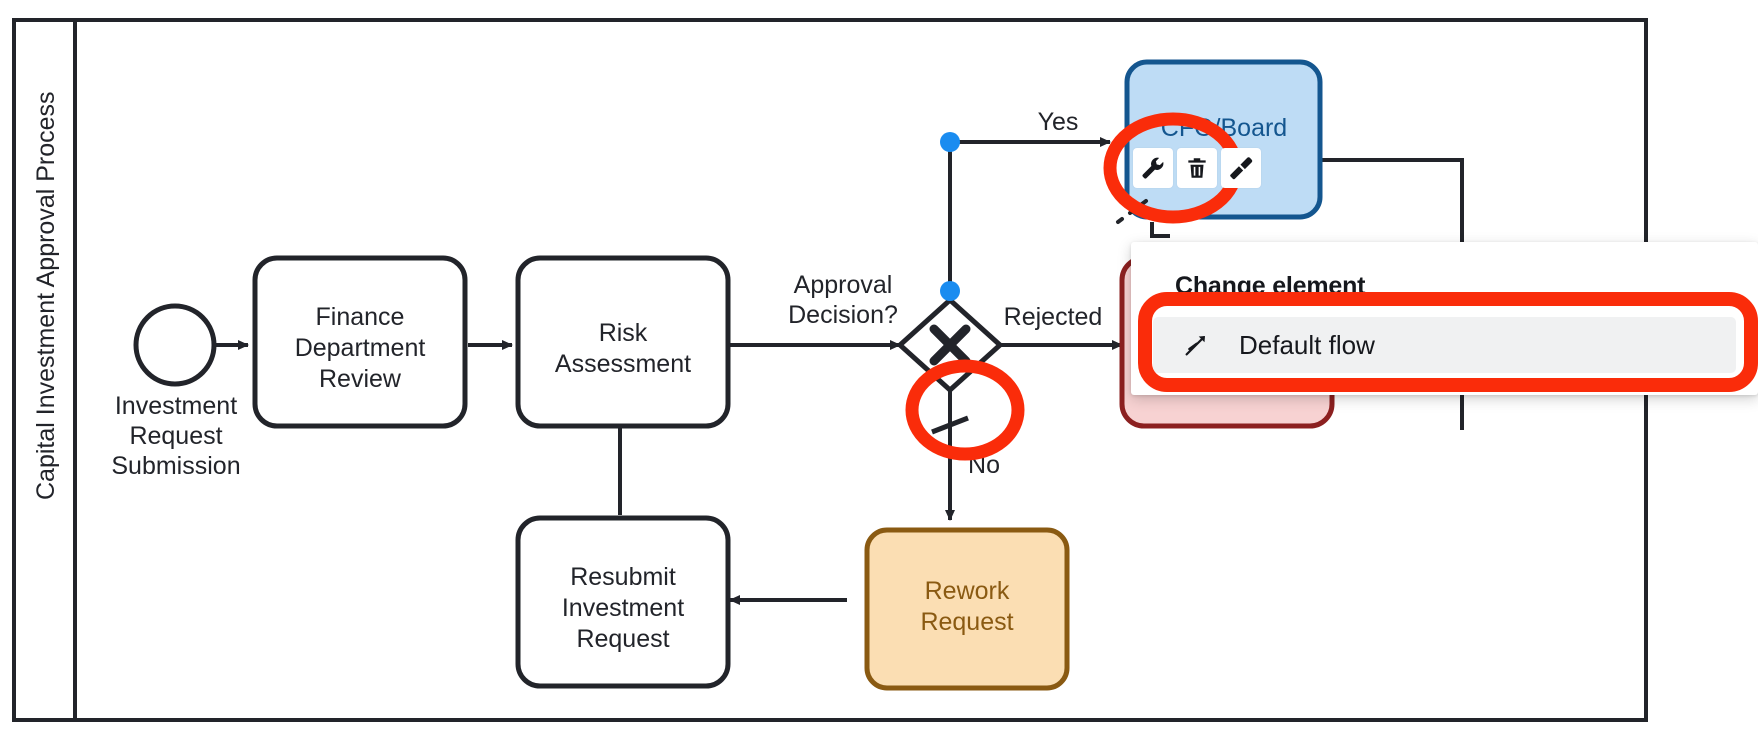  What do you see at coordinates (950, 142) in the screenshot?
I see `connection-dot-top` at bounding box center [950, 142].